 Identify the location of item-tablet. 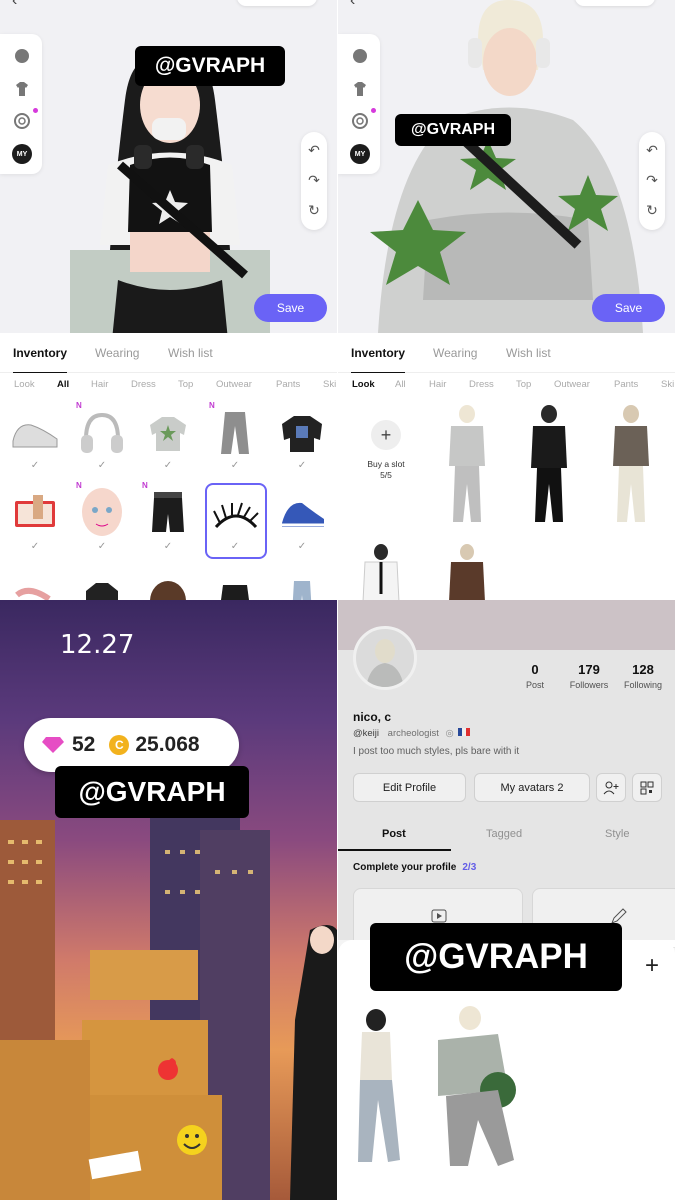
(35, 513).